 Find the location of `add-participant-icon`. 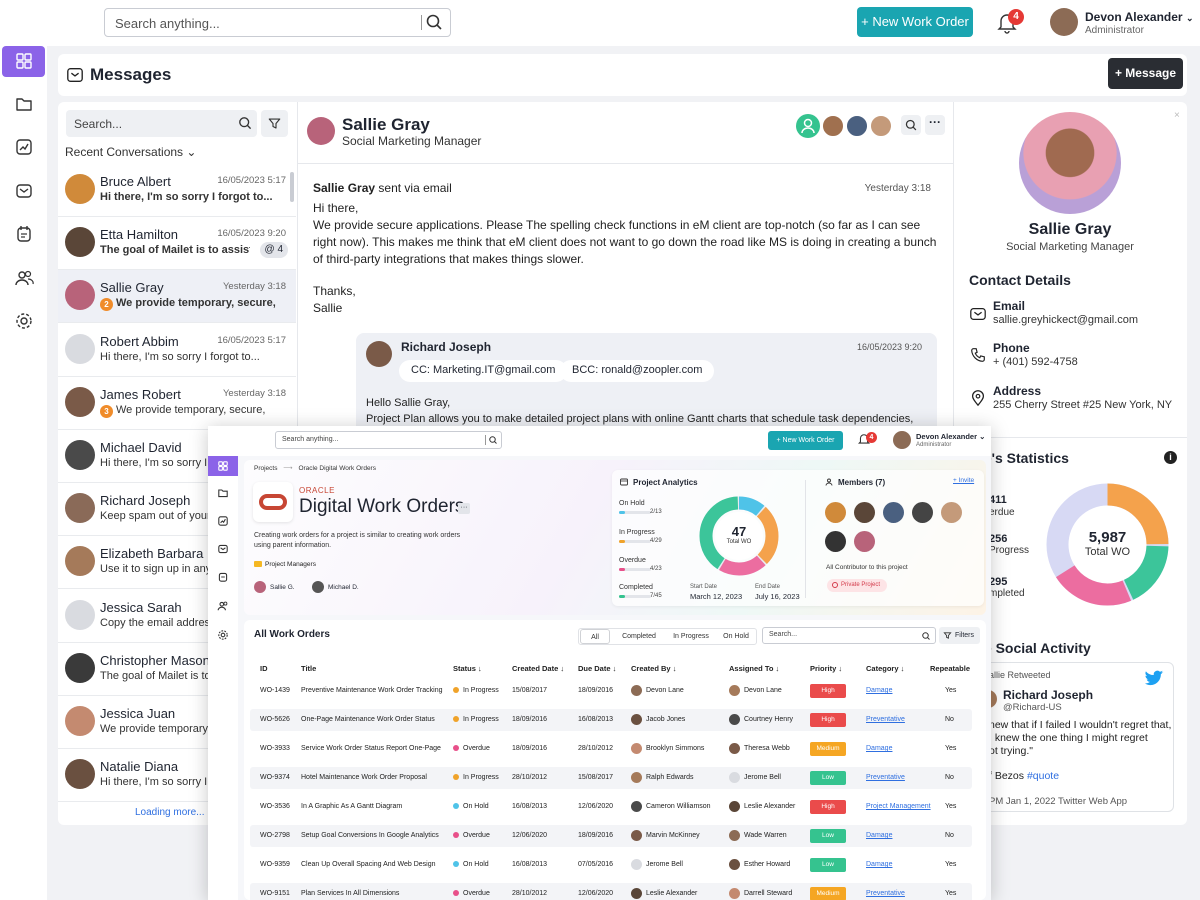

add-participant-icon is located at coordinates (808, 126).